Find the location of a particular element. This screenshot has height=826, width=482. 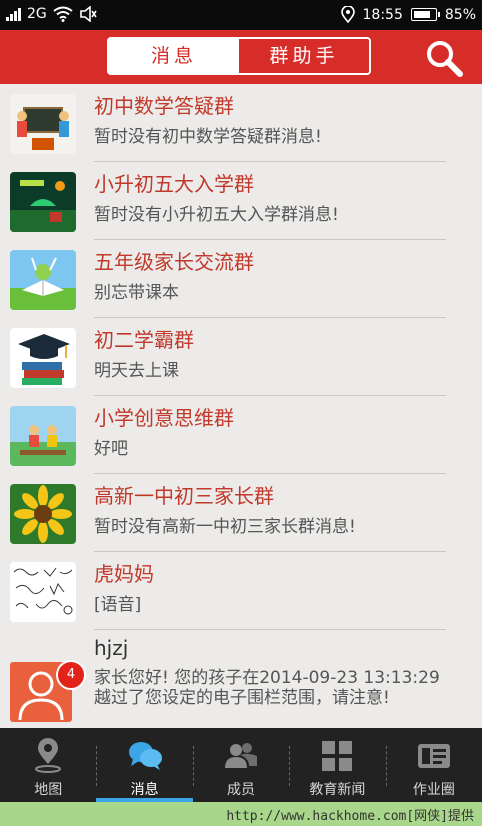

conversation-name: 高新一中初三家长群 is located at coordinates (184, 496).